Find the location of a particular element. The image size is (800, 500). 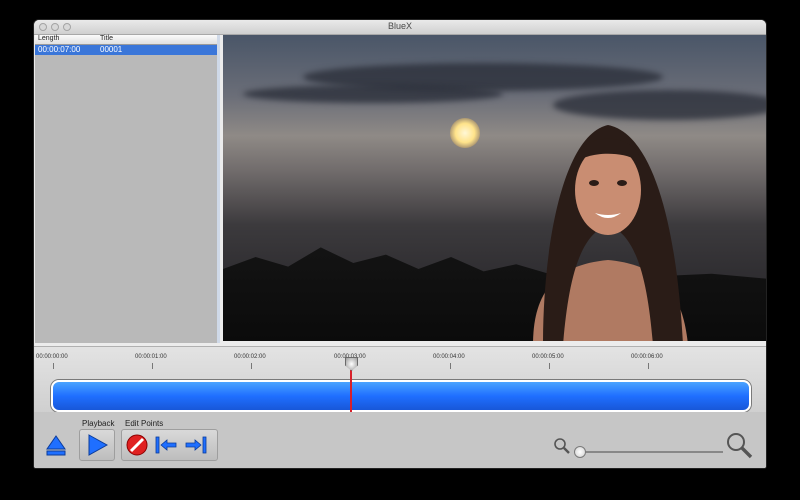

zoom-out-button is located at coordinates (562, 446).